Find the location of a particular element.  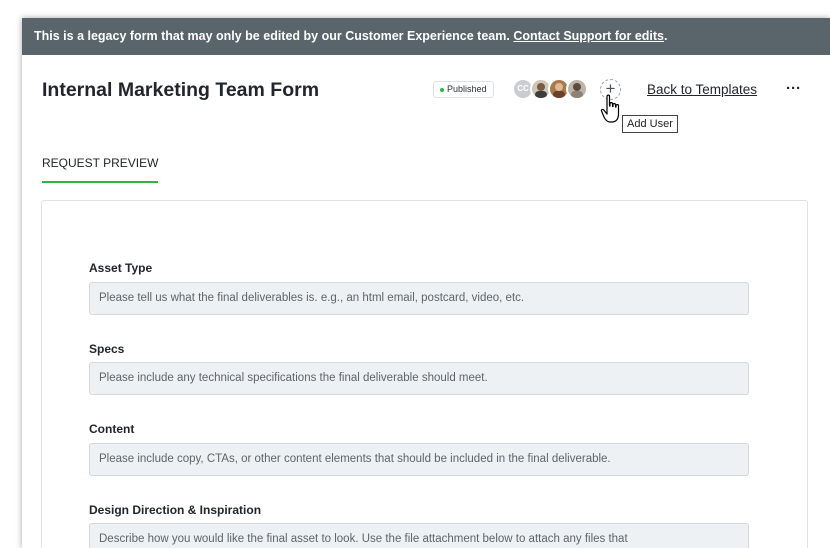

tab-request-preview: REQUEST PREVIEW is located at coordinates (100, 163).